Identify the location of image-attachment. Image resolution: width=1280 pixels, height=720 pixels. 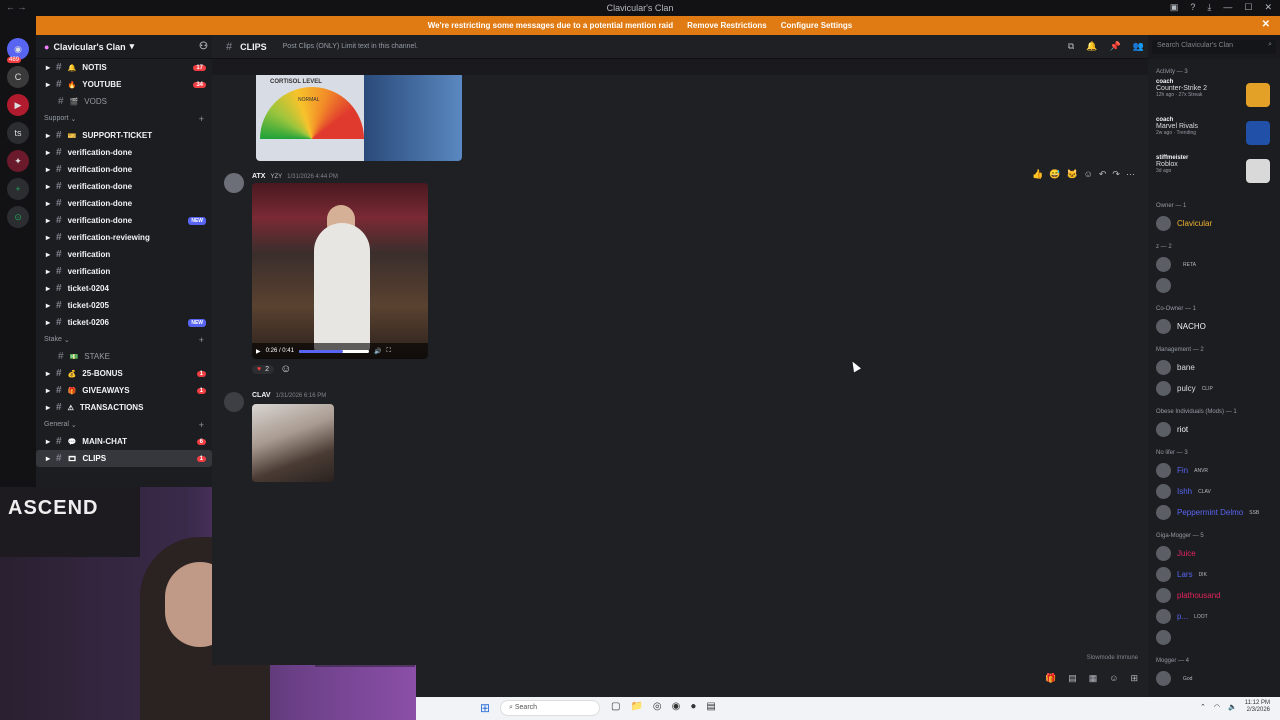
(293, 443).